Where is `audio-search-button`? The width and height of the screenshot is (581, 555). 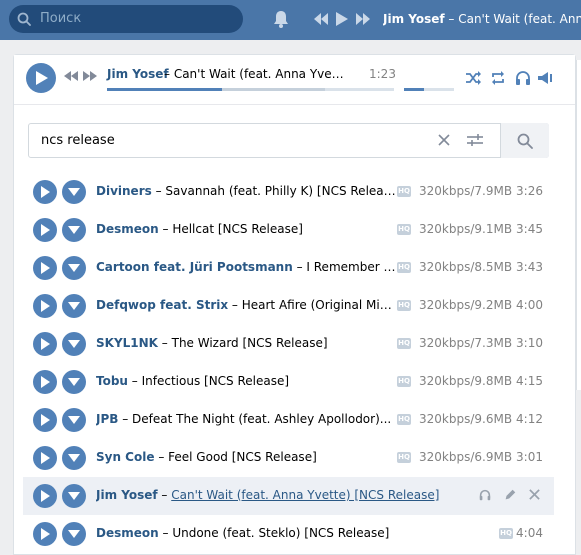
audio-search-button is located at coordinates (524, 140).